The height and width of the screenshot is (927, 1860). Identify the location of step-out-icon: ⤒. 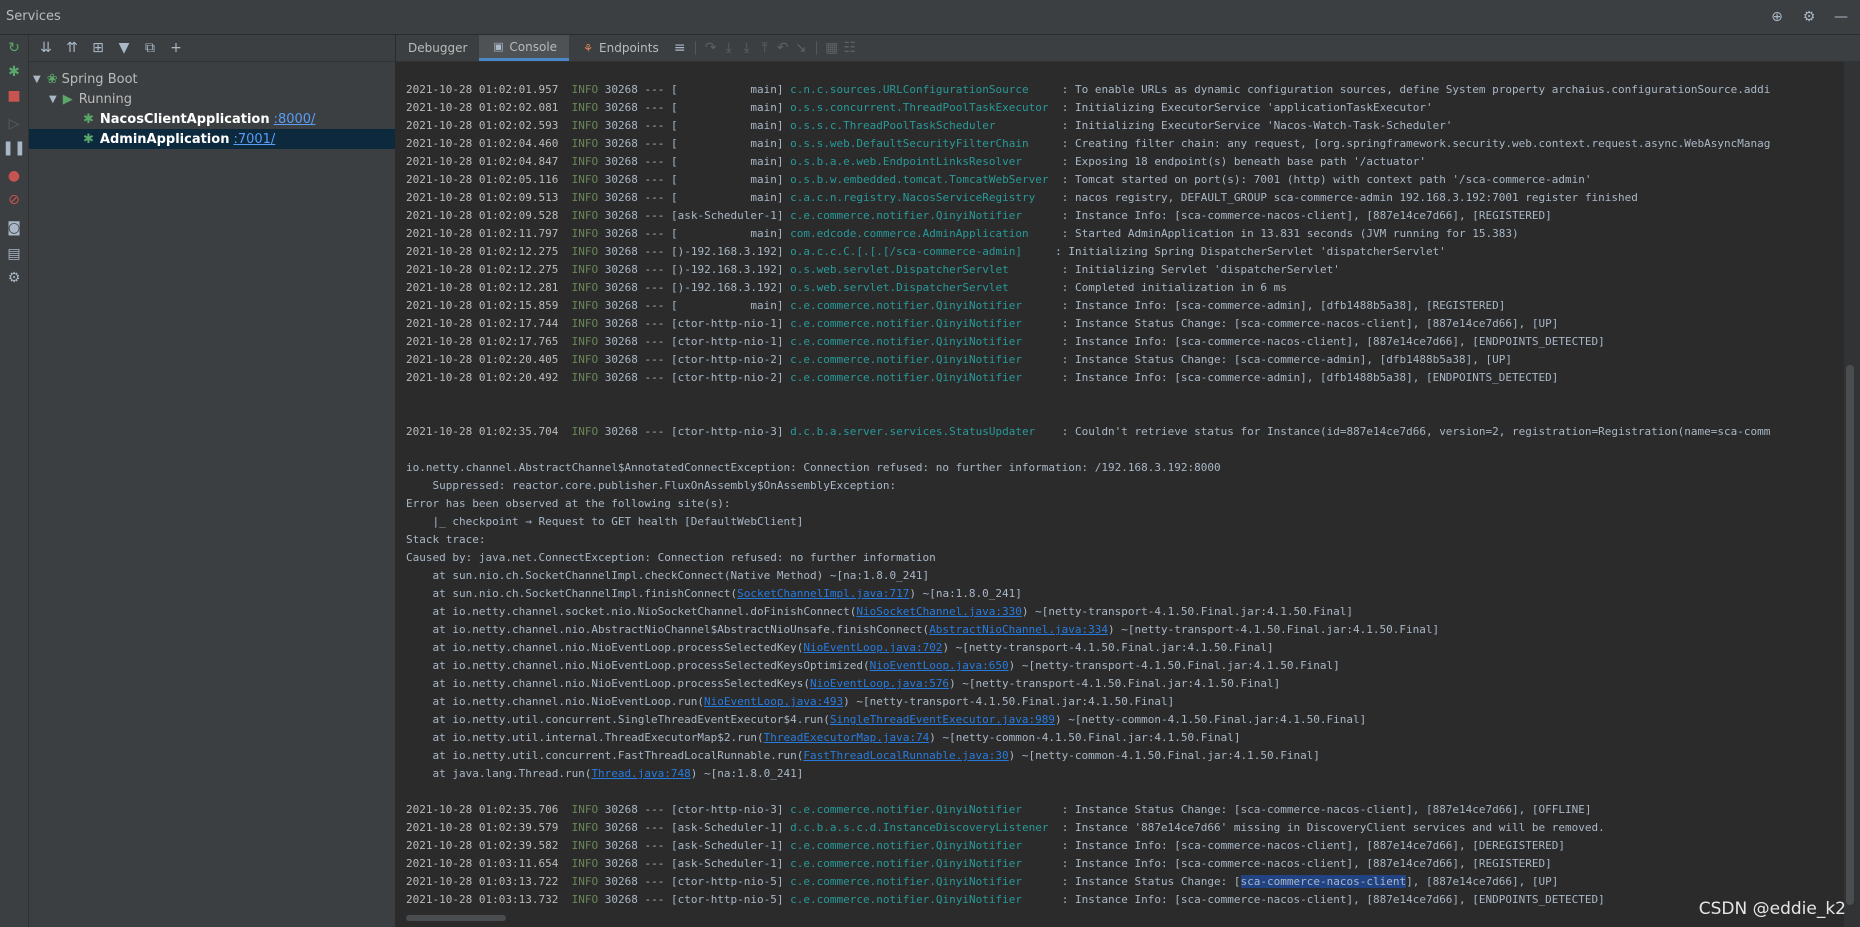
(765, 48).